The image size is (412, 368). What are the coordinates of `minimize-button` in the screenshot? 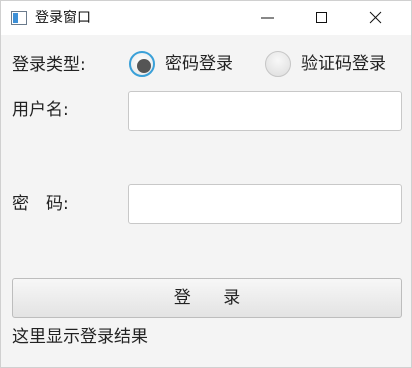 It's located at (268, 18).